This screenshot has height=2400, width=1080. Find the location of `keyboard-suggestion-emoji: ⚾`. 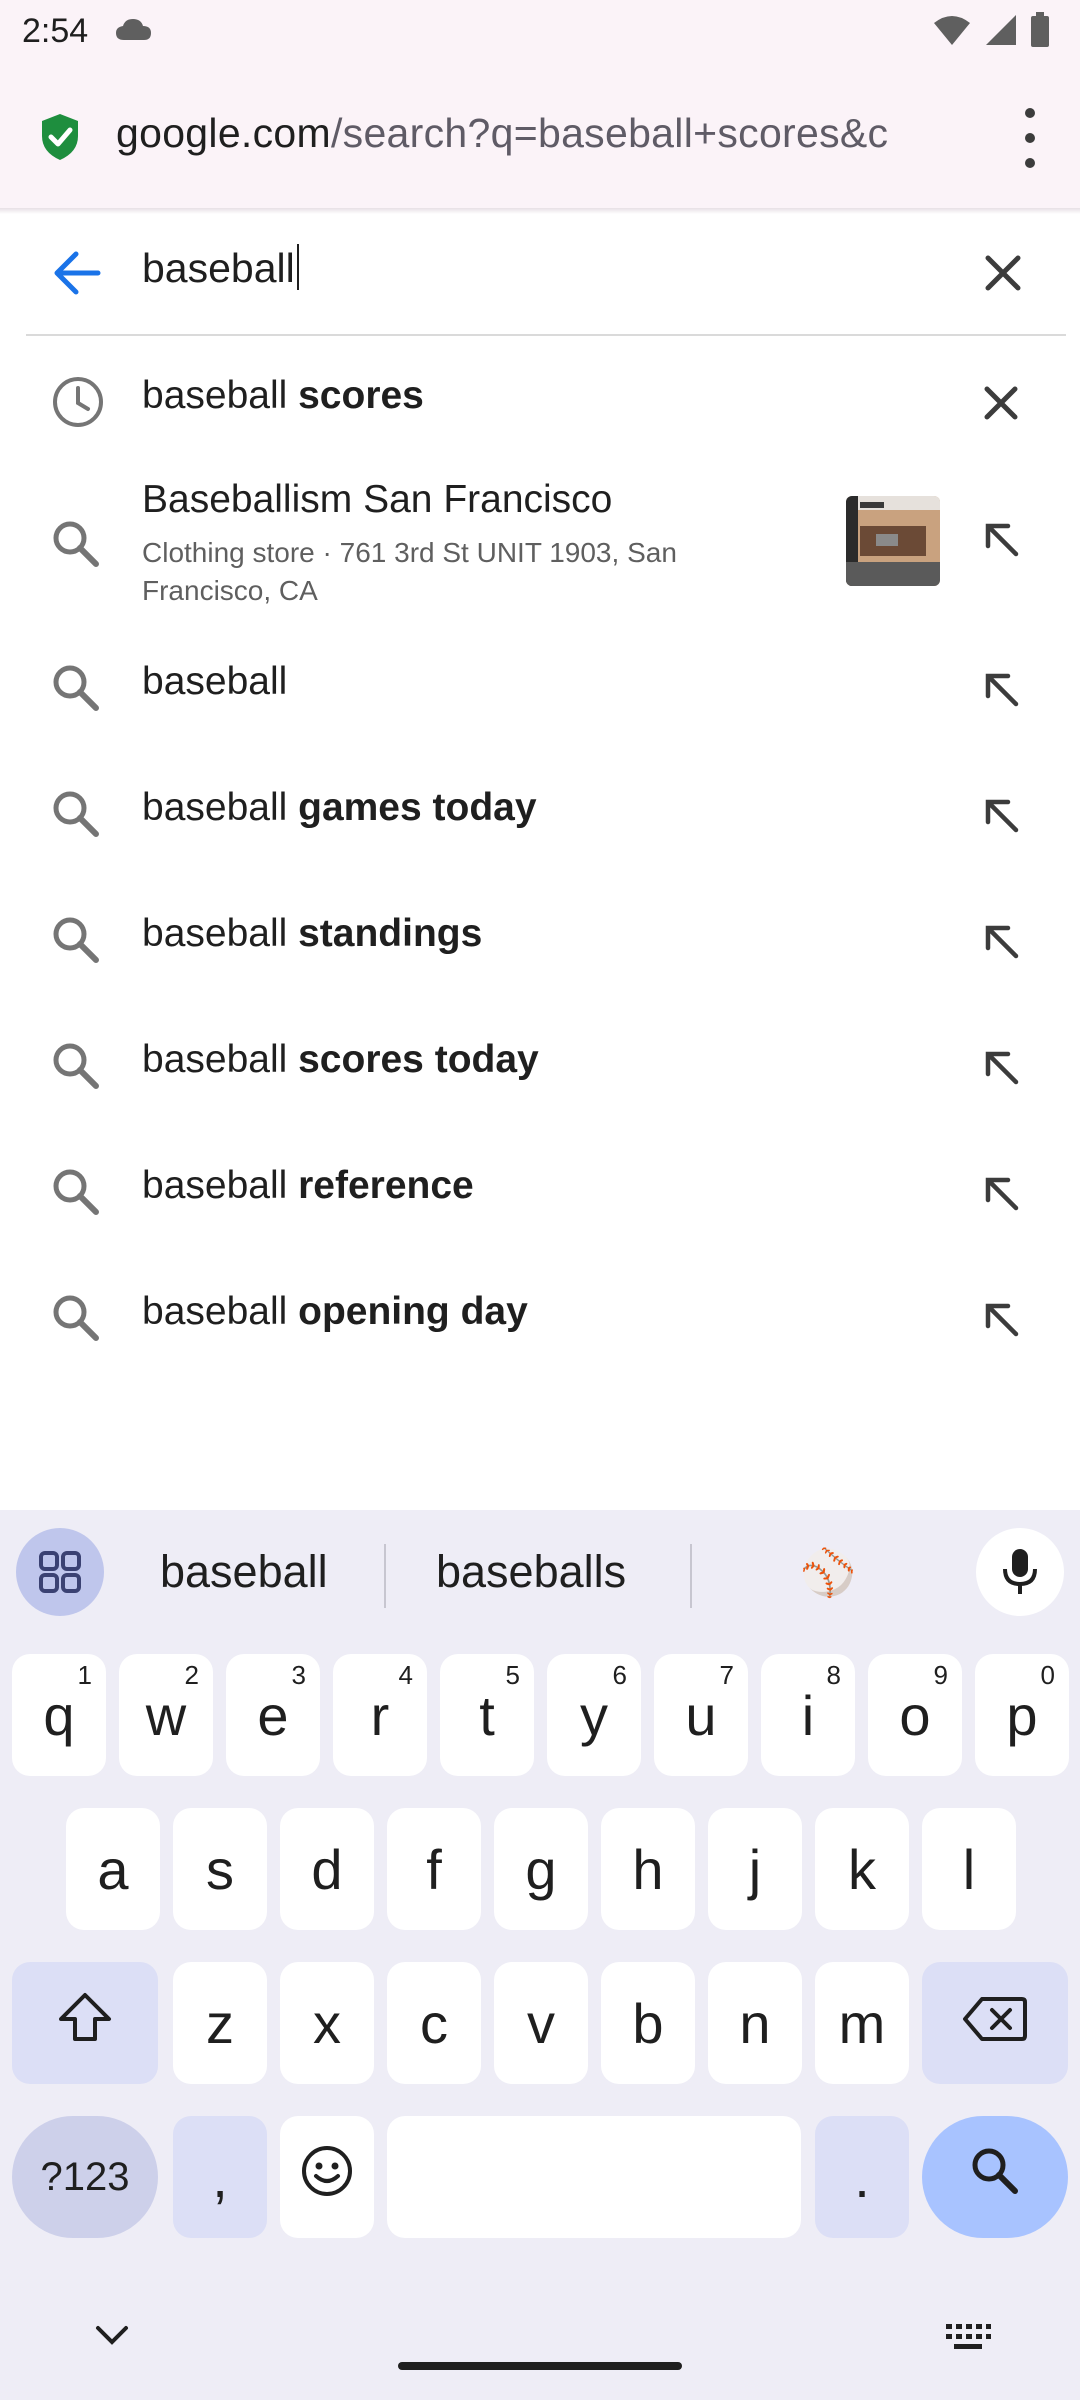

keyboard-suggestion-emoji: ⚾ is located at coordinates (828, 1572).